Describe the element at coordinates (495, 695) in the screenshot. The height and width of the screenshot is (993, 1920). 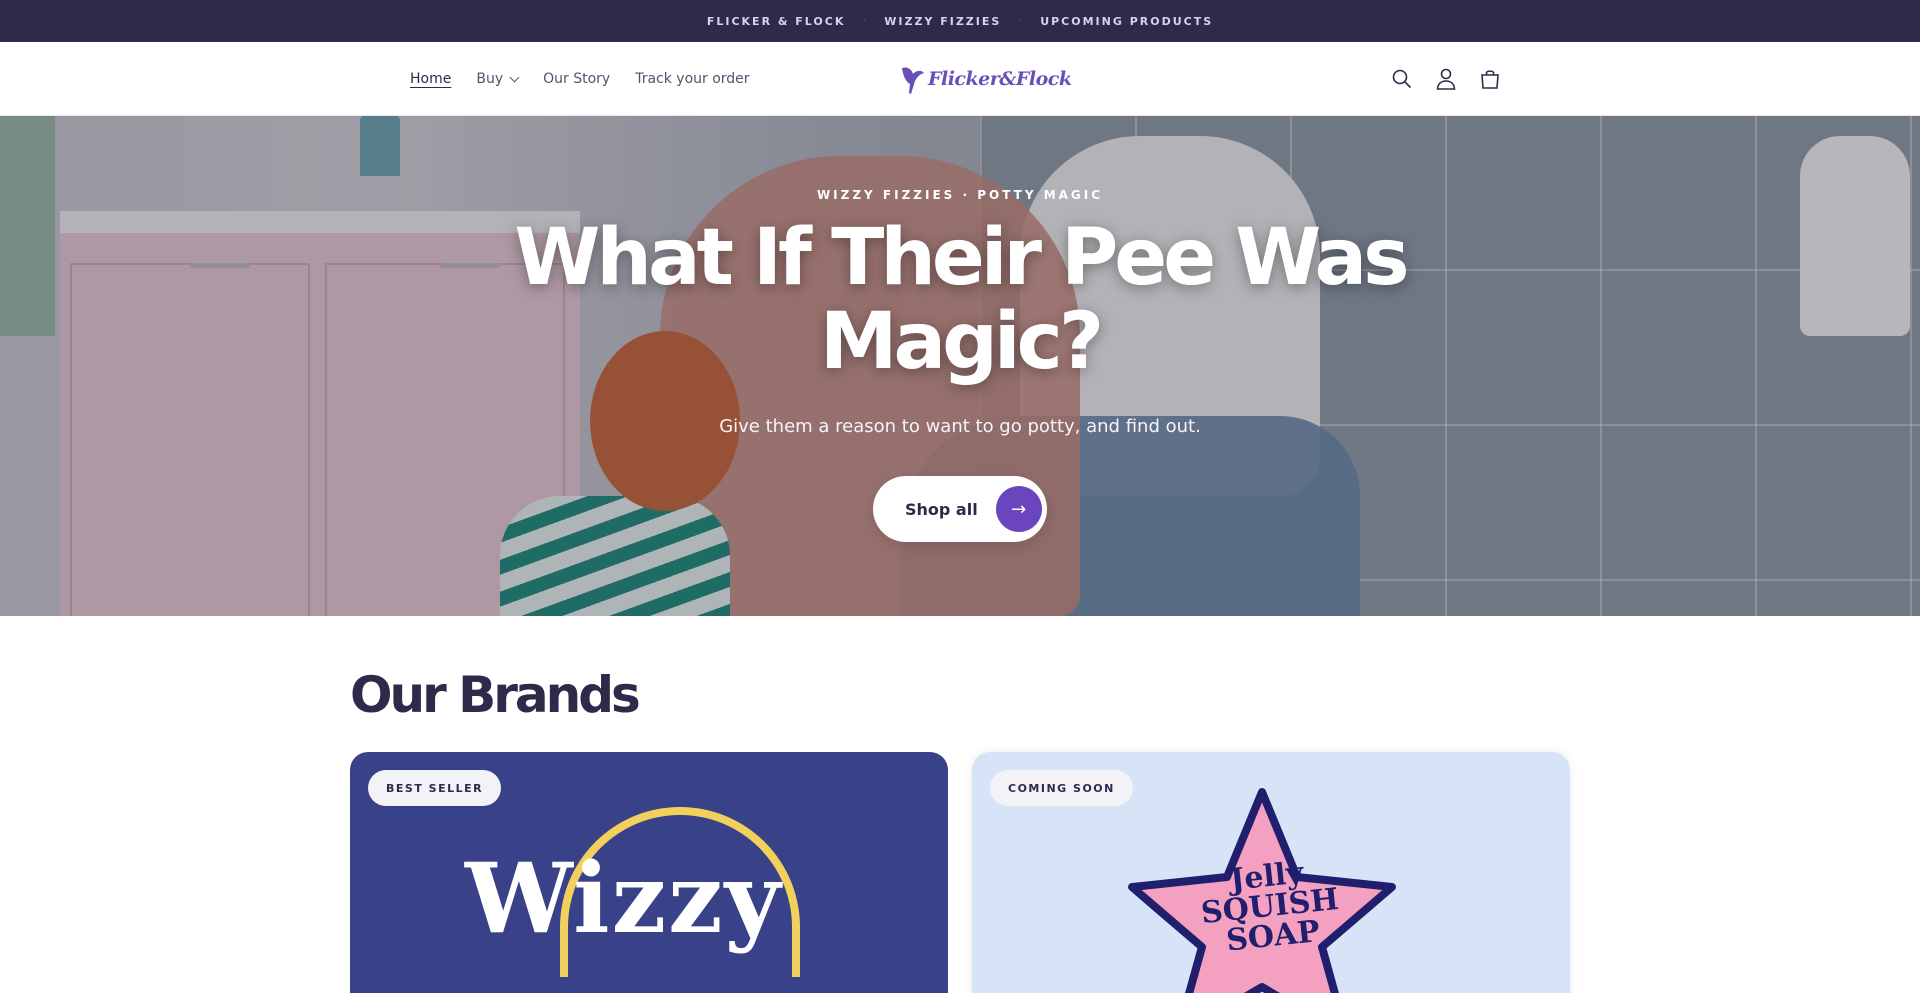
I see `brands-heading: Our Brands` at that location.